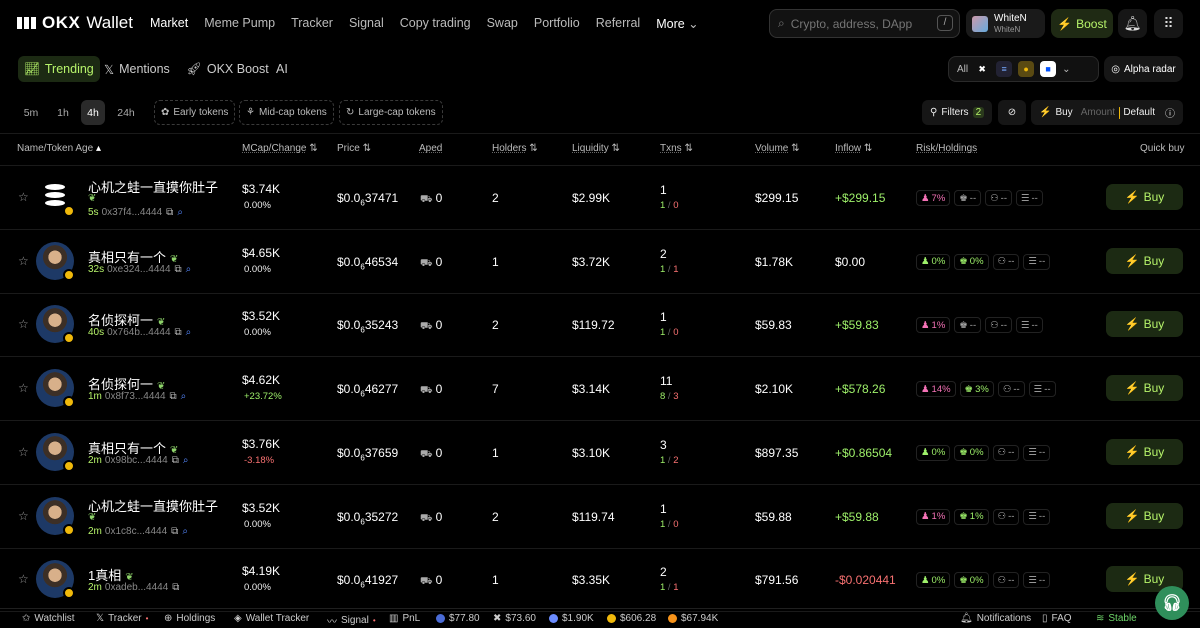  I want to click on nav-swap: Swap, so click(502, 23).